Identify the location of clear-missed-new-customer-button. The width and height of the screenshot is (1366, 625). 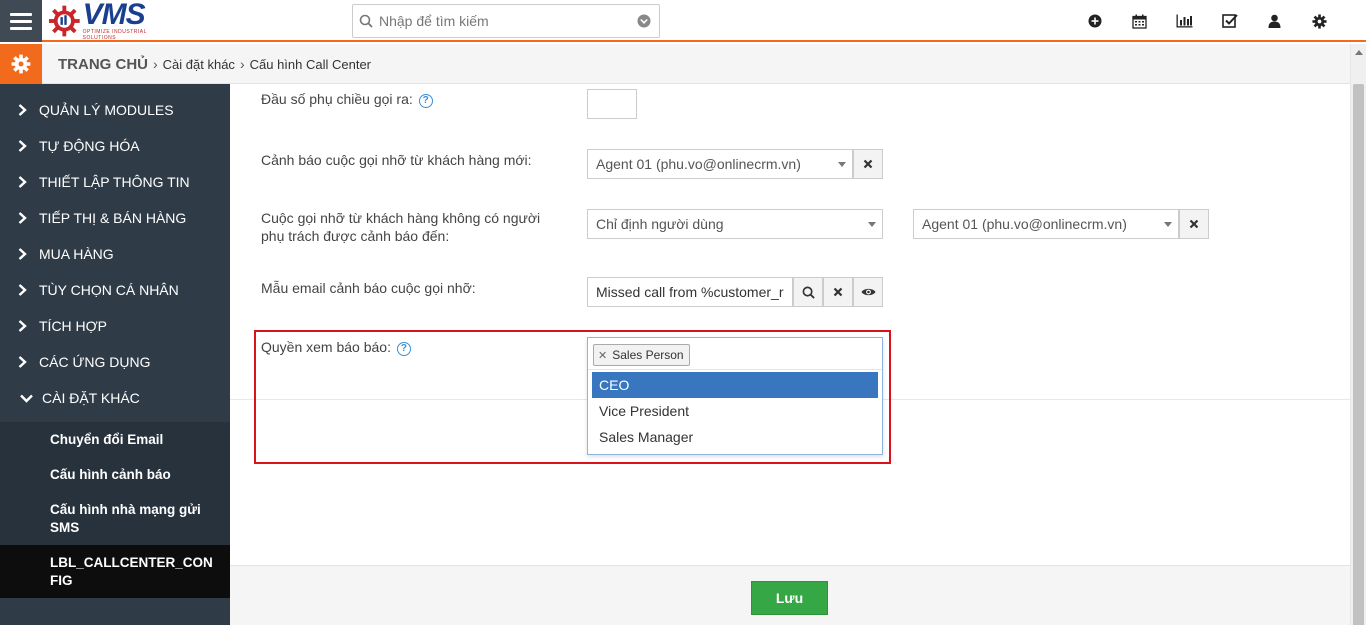
(868, 164).